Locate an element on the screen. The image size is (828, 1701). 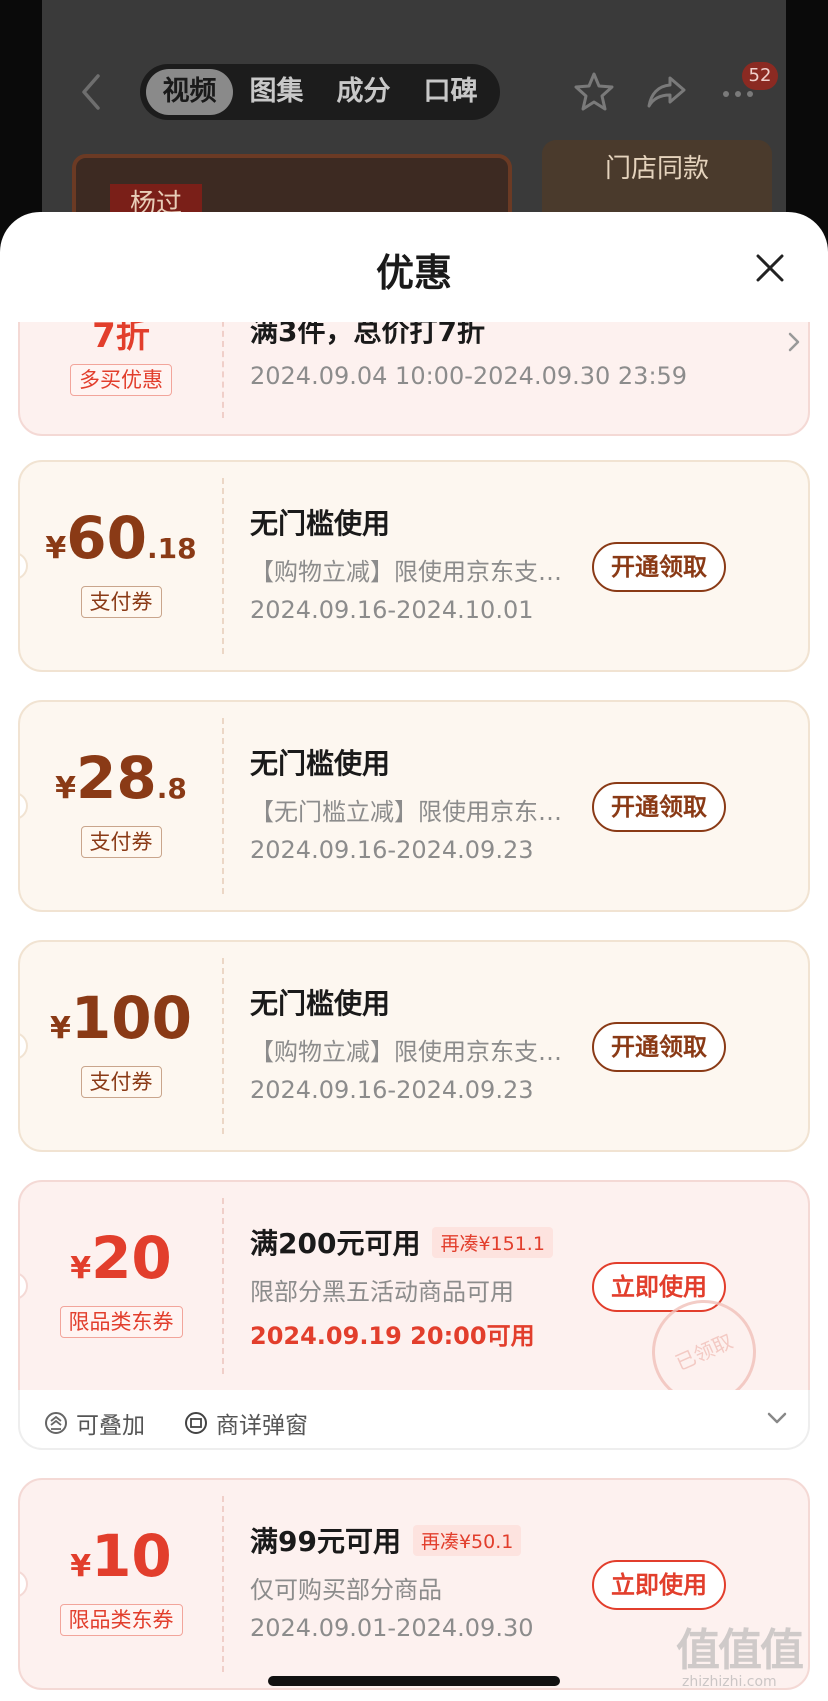
coupon-date: 2024.09.16-2024.10.01 is located at coordinates (392, 610).